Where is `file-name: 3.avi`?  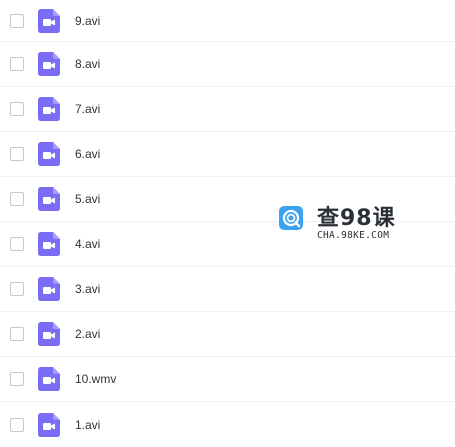
file-name: 3.avi is located at coordinates (87, 289).